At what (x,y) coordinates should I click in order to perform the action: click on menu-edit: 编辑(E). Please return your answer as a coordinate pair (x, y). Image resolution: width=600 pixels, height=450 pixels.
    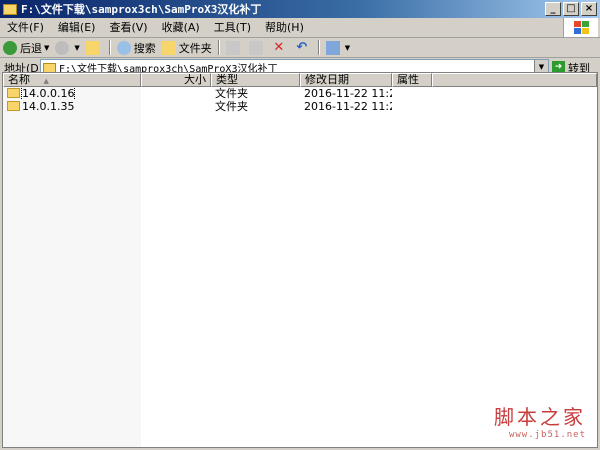
    Looking at the image, I should click on (77, 27).